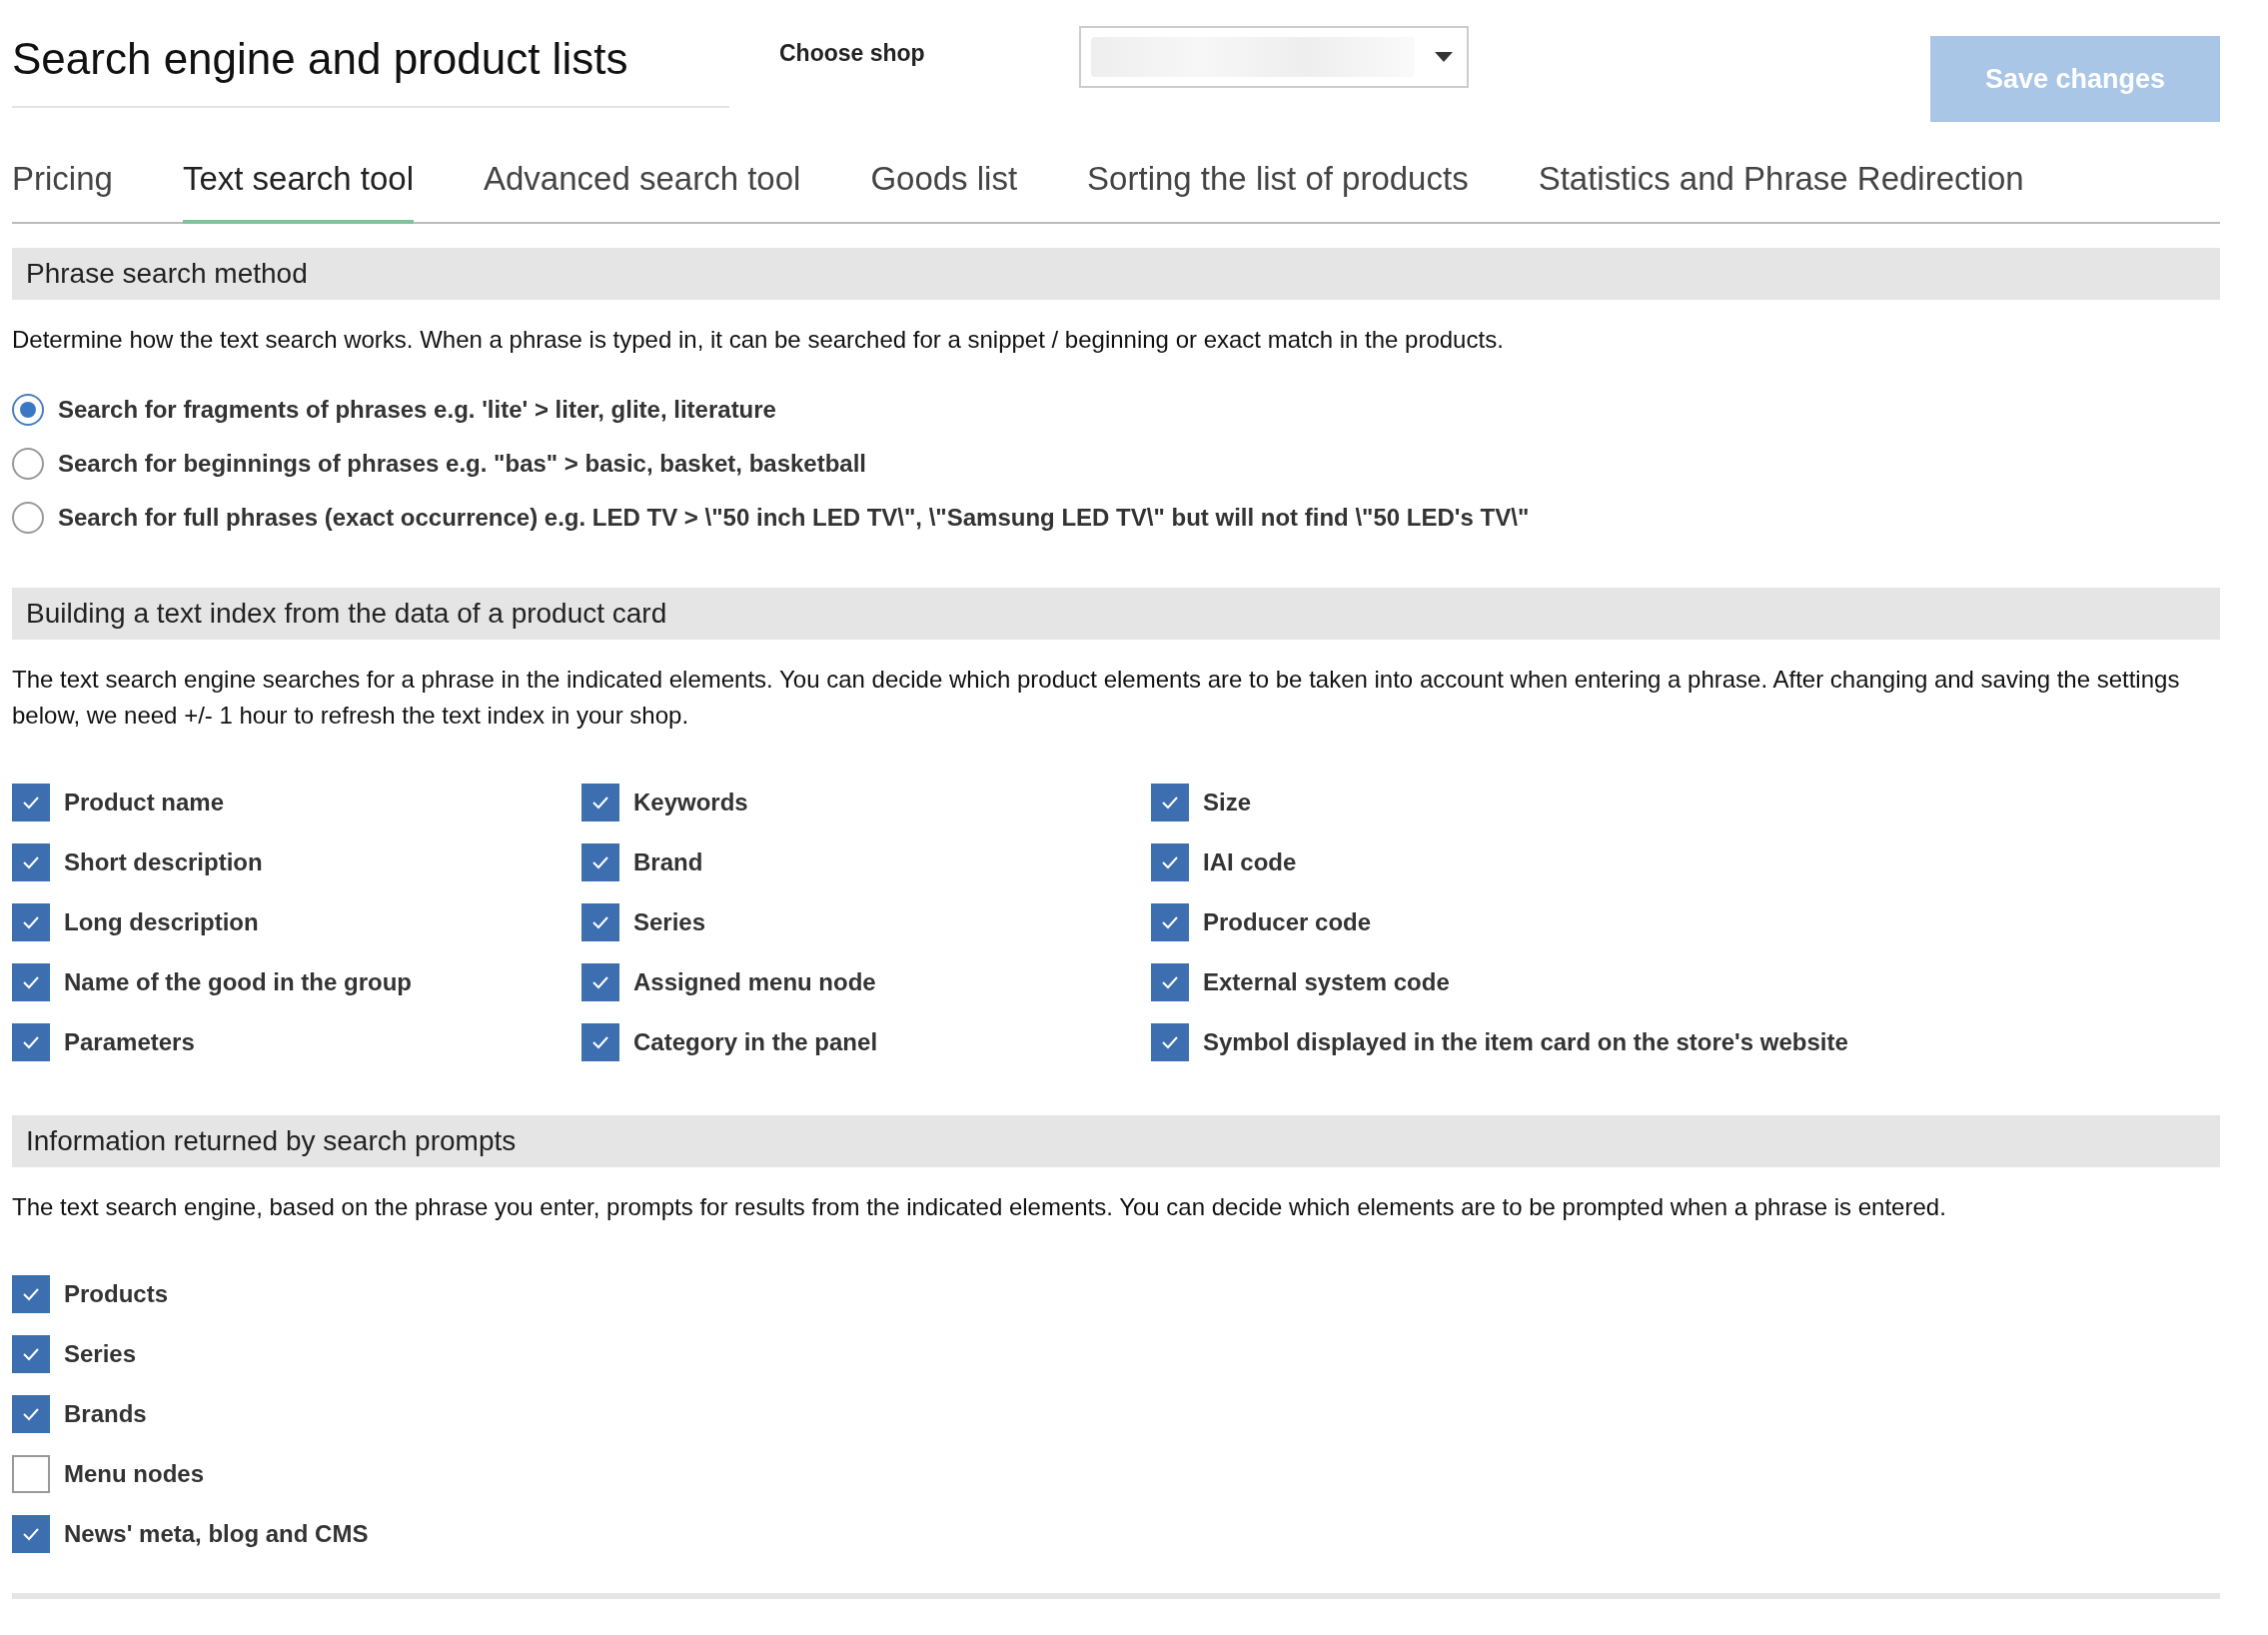 Image resolution: width=2268 pixels, height=1635 pixels. Describe the element at coordinates (754, 982) in the screenshot. I see `option-label: Assigned menu node` at that location.